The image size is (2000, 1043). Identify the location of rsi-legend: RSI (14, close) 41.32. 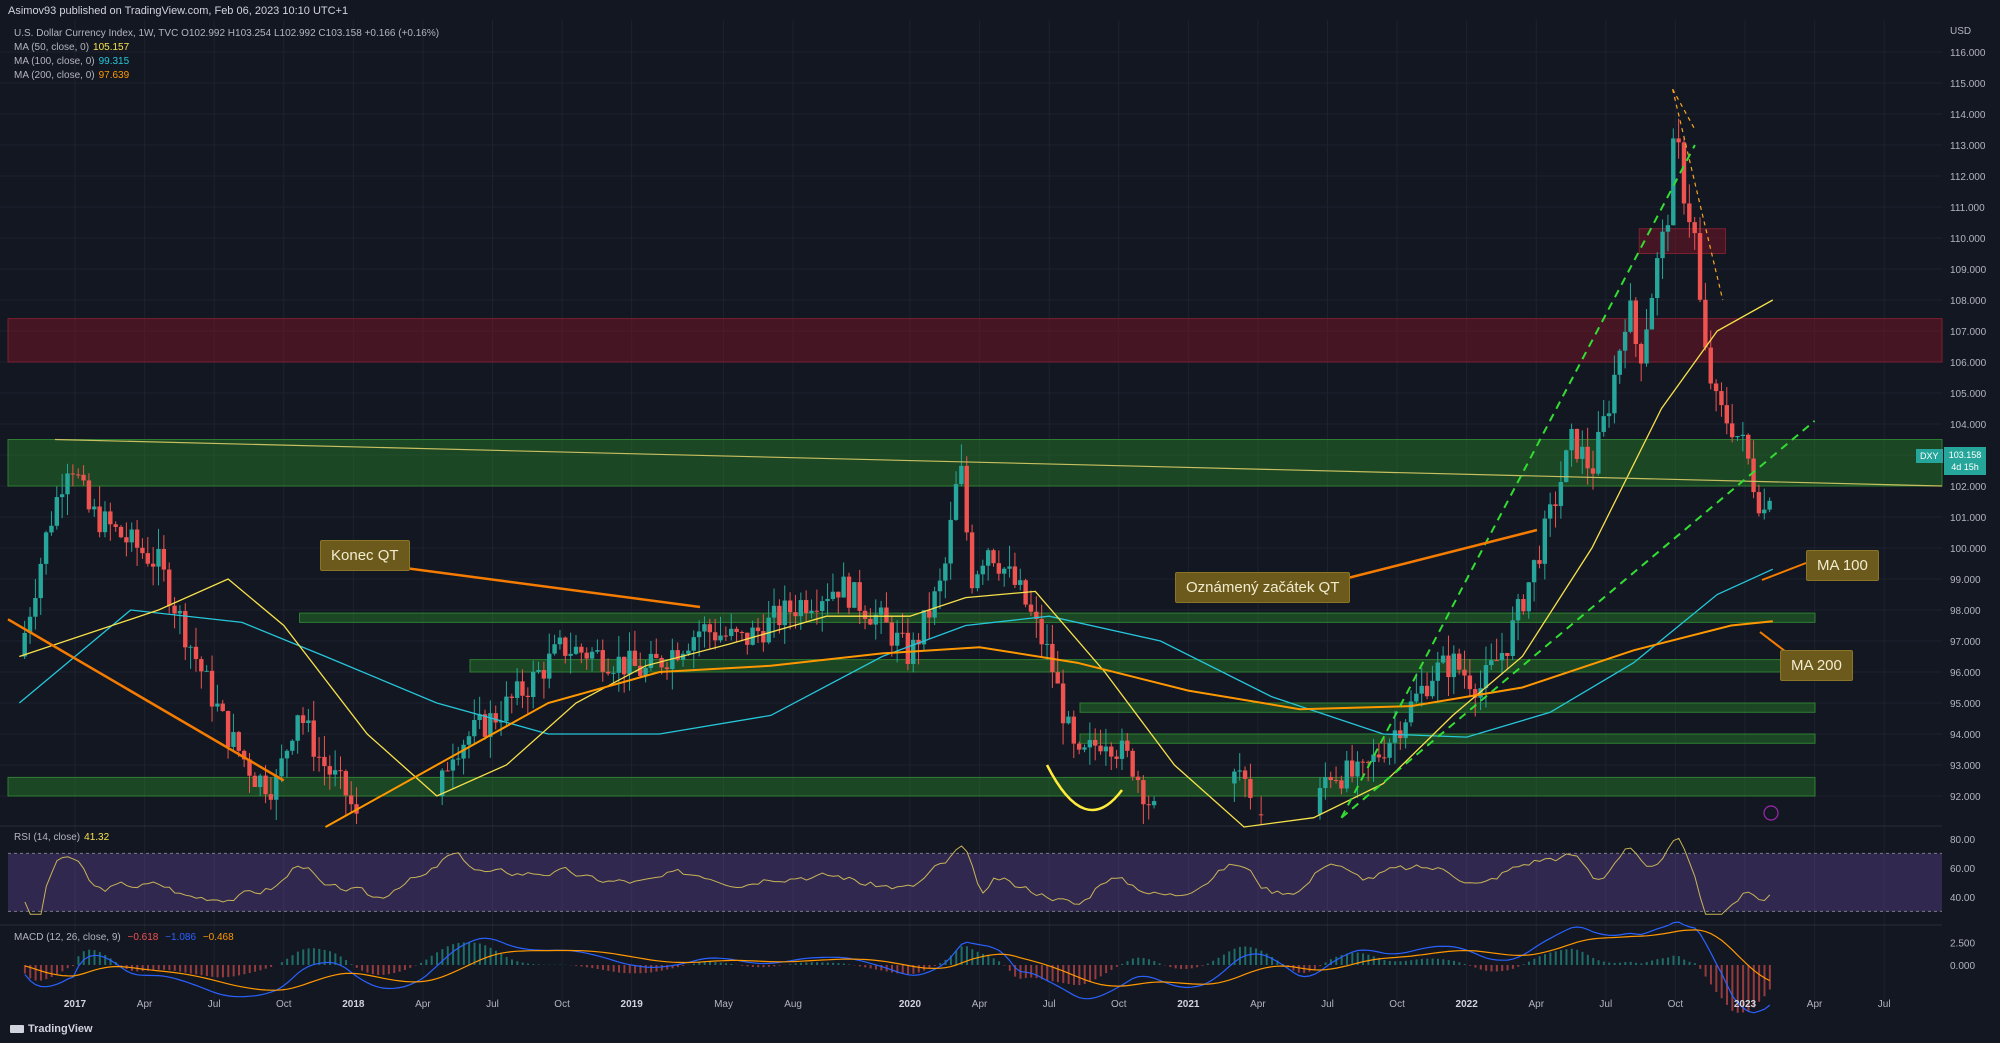
(61, 837).